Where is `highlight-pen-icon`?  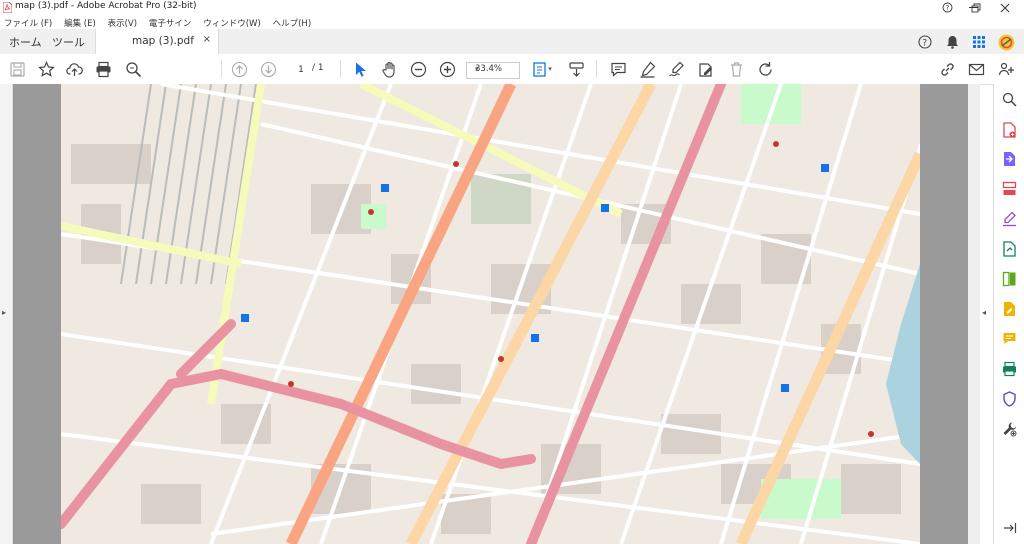
highlight-pen-icon is located at coordinates (647, 69).